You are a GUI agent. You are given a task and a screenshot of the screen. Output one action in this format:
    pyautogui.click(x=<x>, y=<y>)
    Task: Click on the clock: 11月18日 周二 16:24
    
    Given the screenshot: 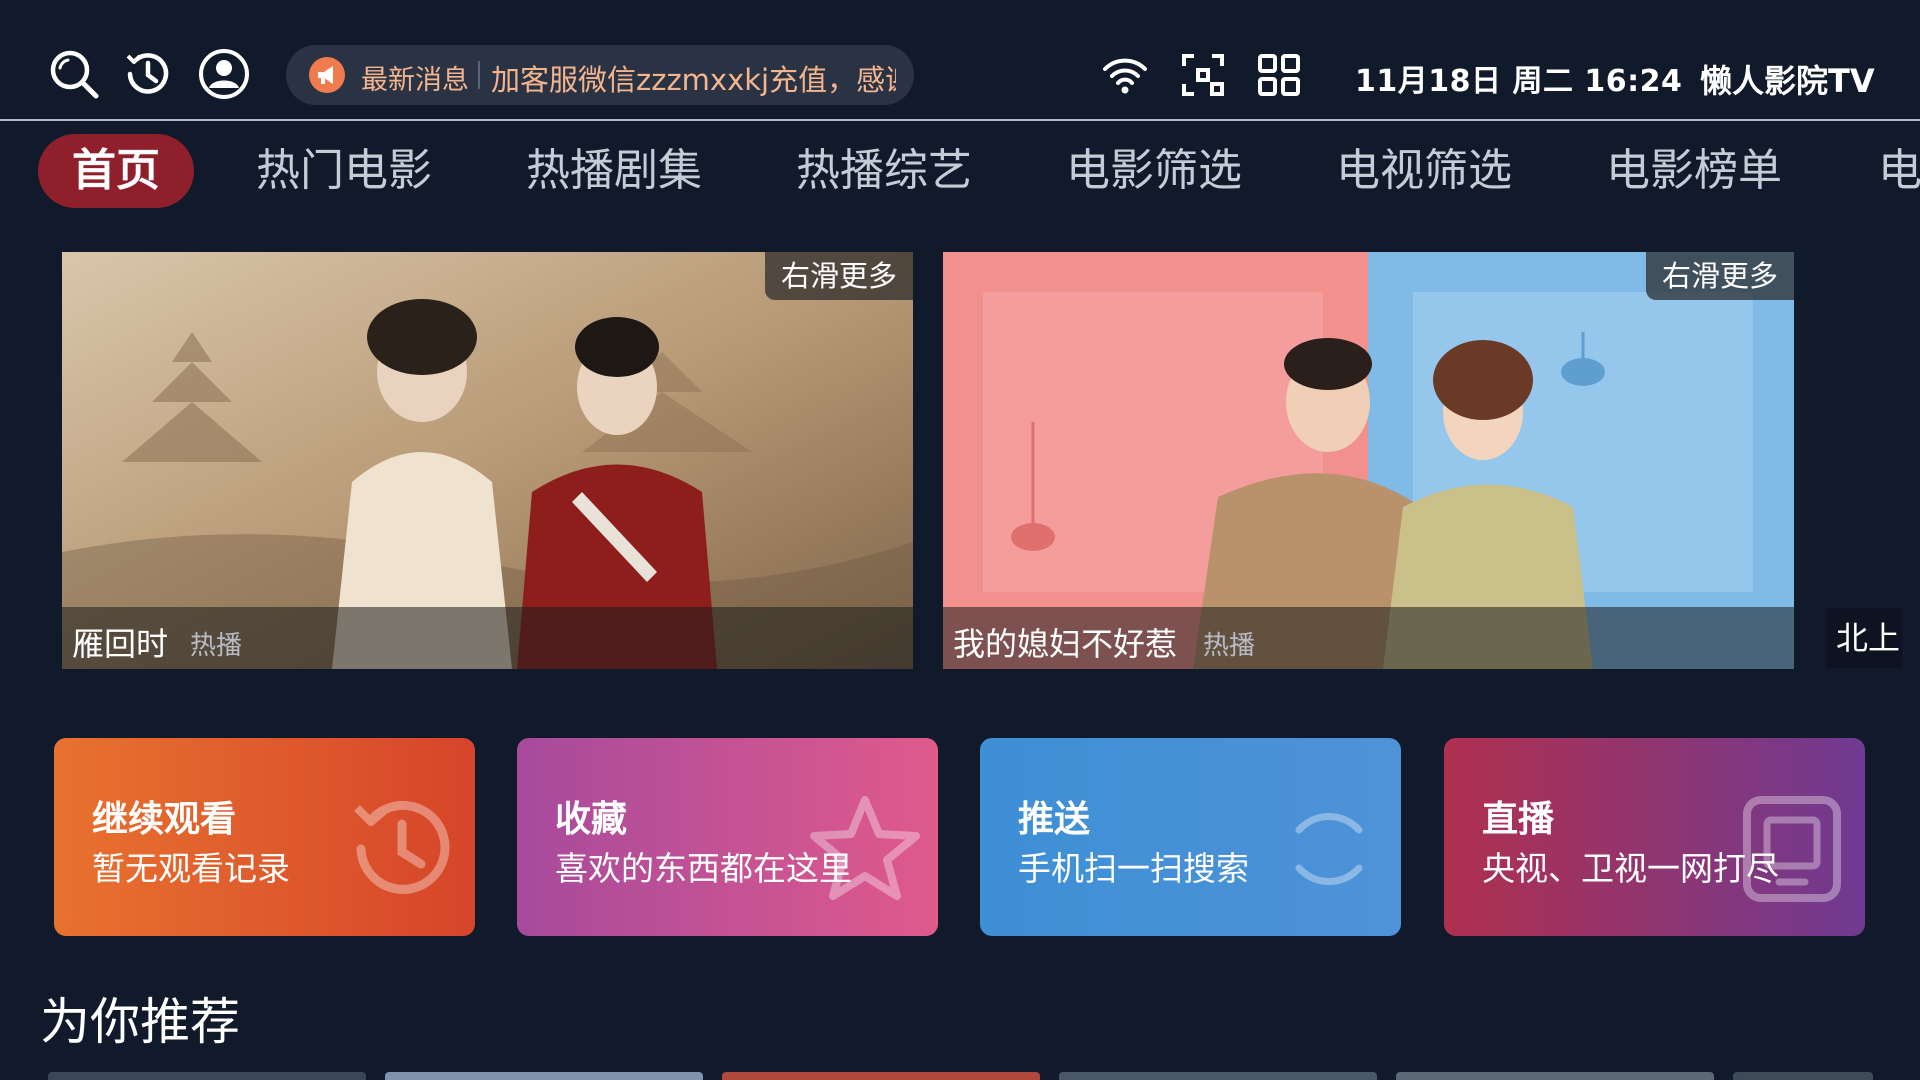 What is the action you would take?
    pyautogui.click(x=1519, y=81)
    